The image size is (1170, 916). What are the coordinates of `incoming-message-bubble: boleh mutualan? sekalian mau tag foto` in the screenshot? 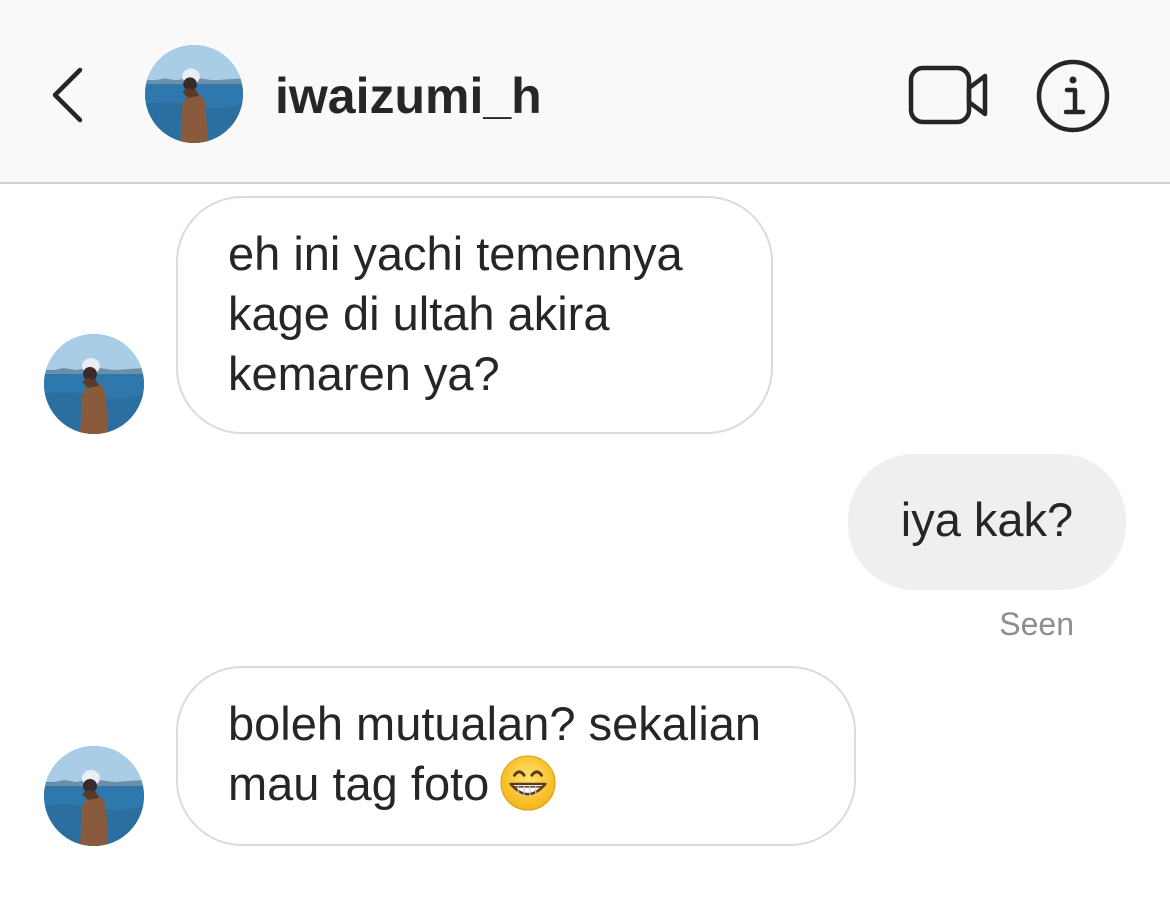 It's located at (516, 756).